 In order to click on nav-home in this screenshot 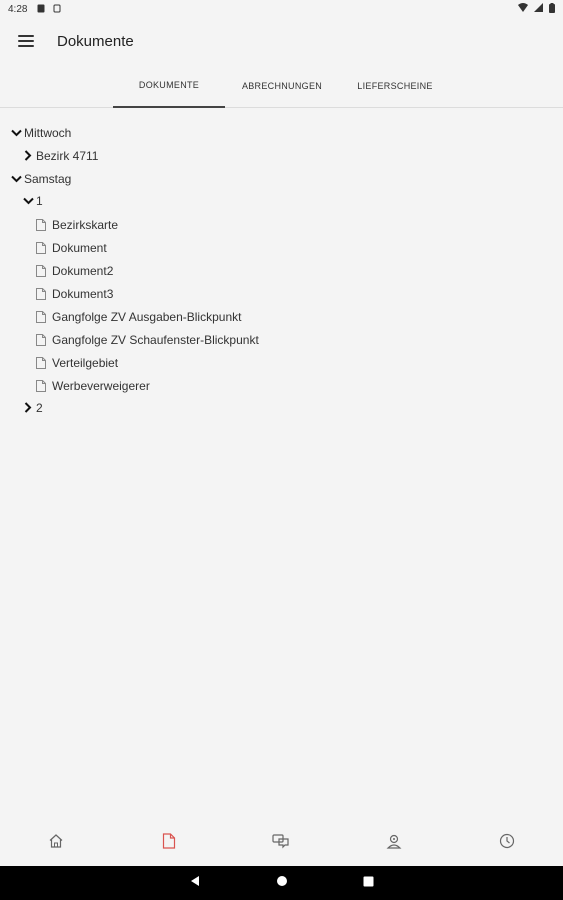, I will do `click(56, 843)`.